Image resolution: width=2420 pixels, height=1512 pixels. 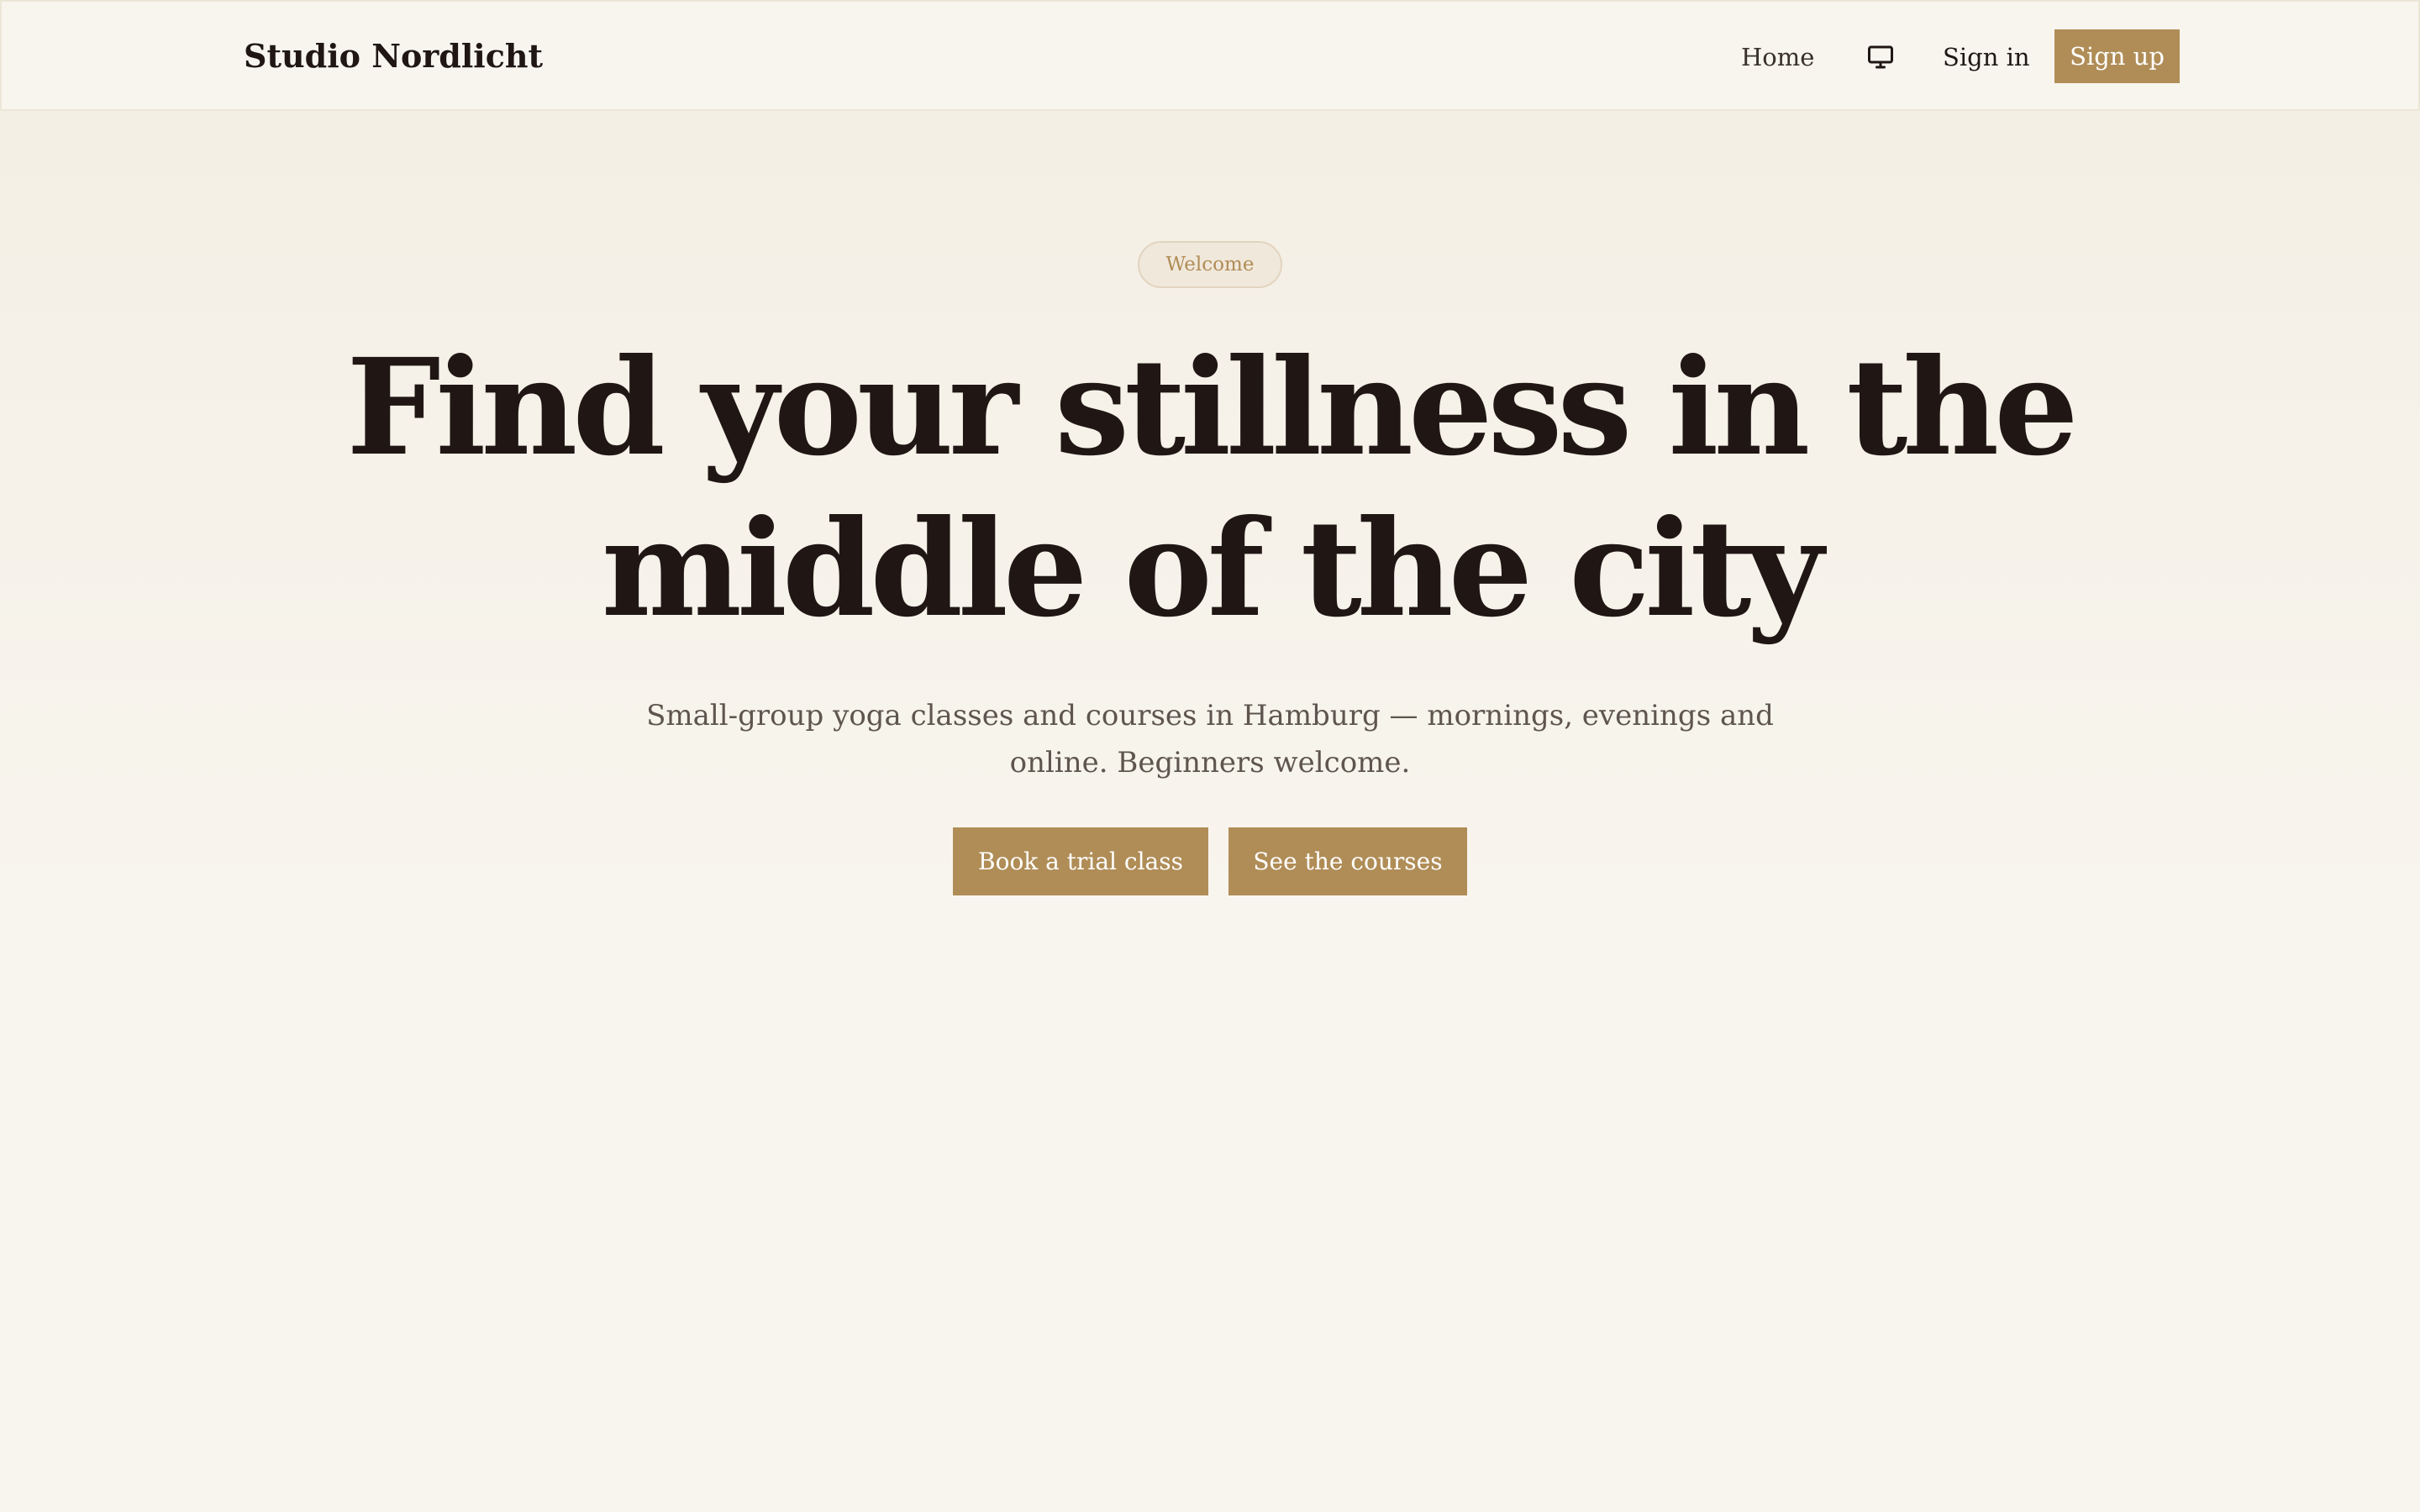 I want to click on brand-logo: Studio Nordlicht, so click(x=393, y=56).